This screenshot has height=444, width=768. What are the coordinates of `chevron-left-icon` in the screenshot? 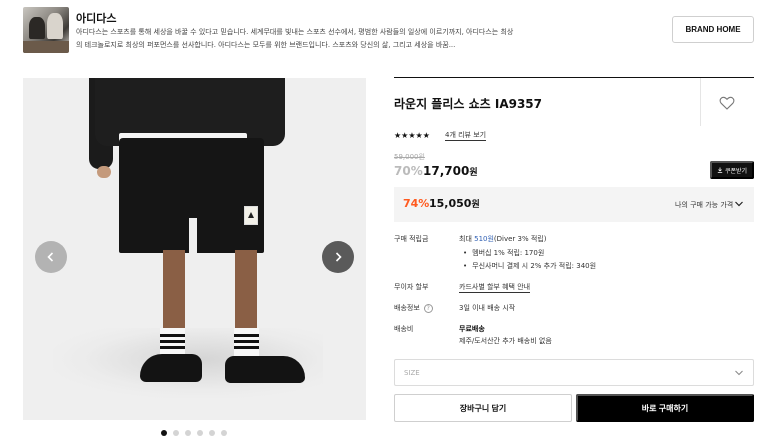 It's located at (50, 257).